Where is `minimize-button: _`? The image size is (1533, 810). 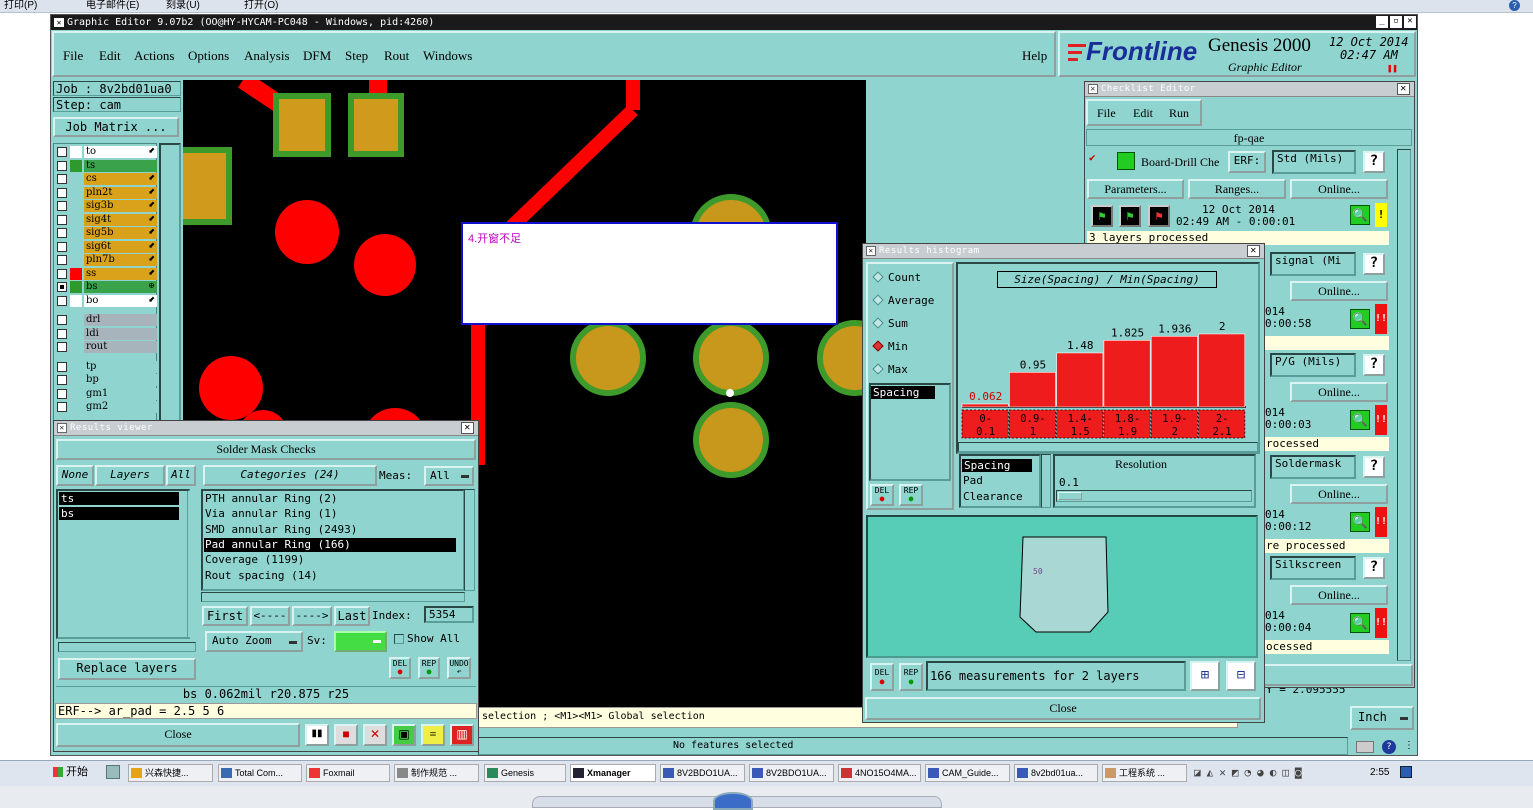 minimize-button: _ is located at coordinates (1382, 22).